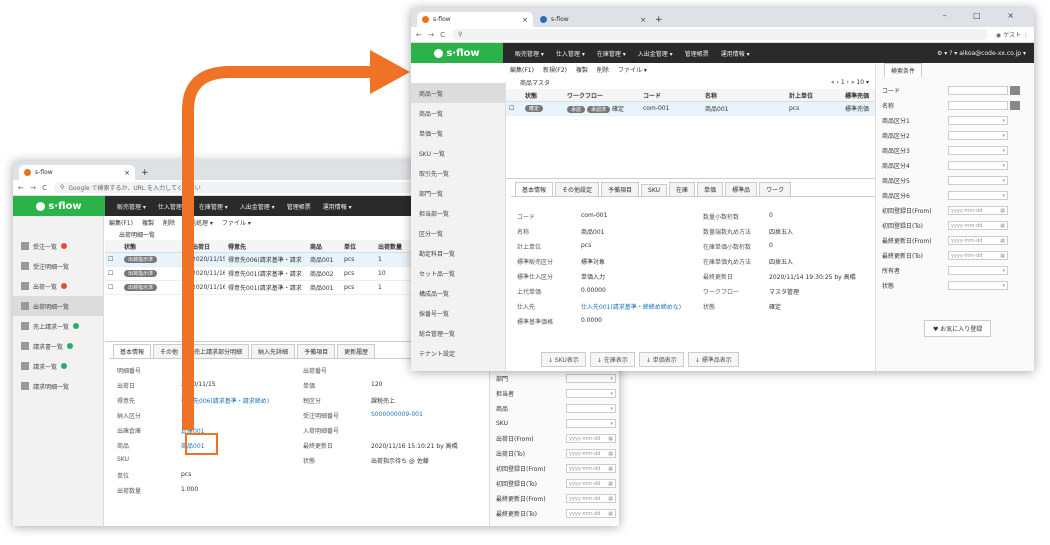  I want to click on detail-show-button: ↓ SKU表示, so click(563, 359).